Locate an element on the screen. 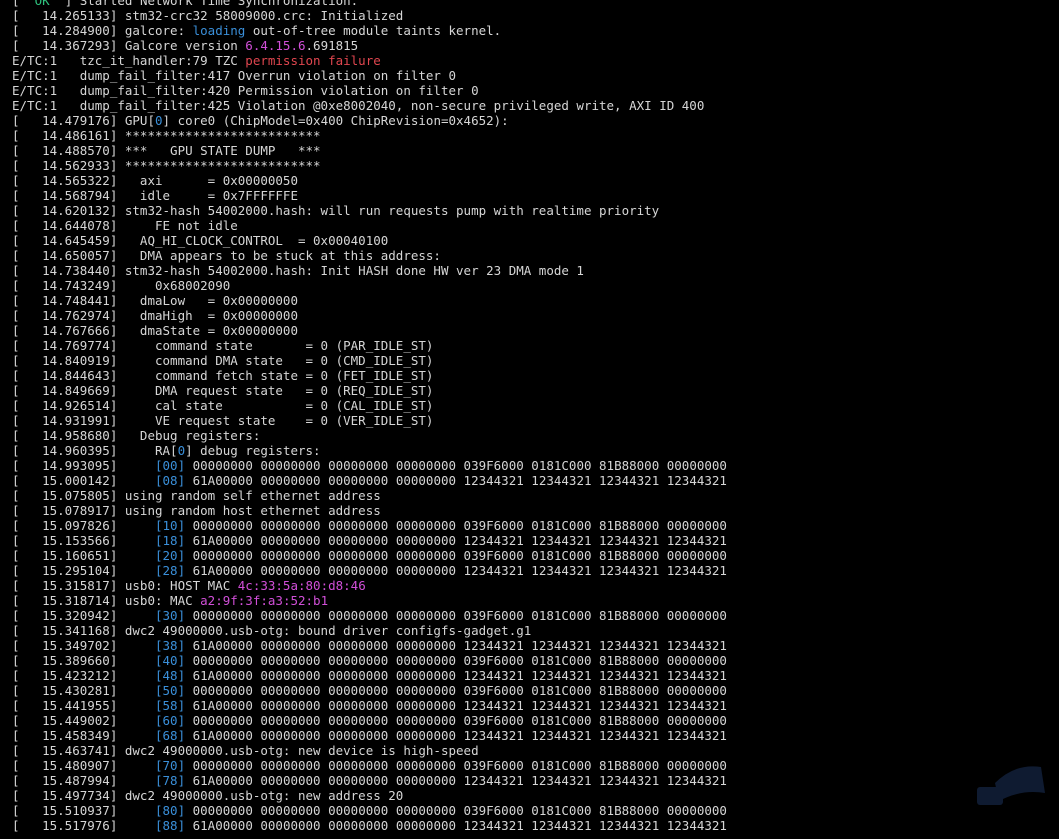  log-highlight: [30] is located at coordinates (170, 615).